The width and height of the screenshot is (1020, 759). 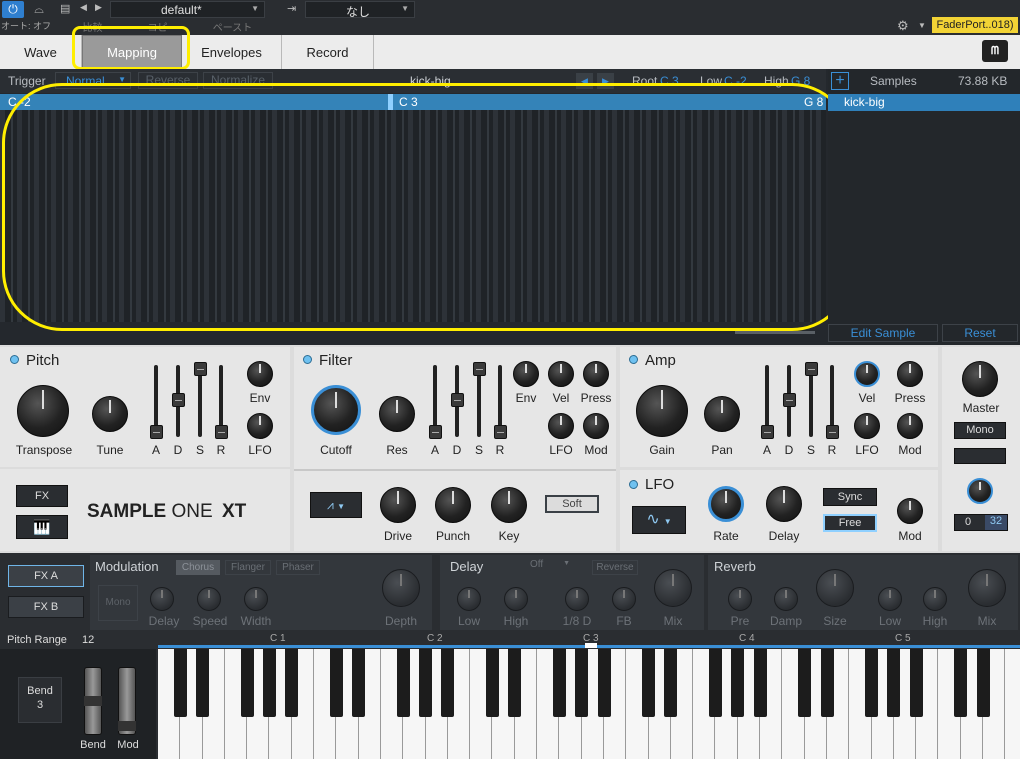 I want to click on fx-a-button: FX A, so click(x=46, y=576).